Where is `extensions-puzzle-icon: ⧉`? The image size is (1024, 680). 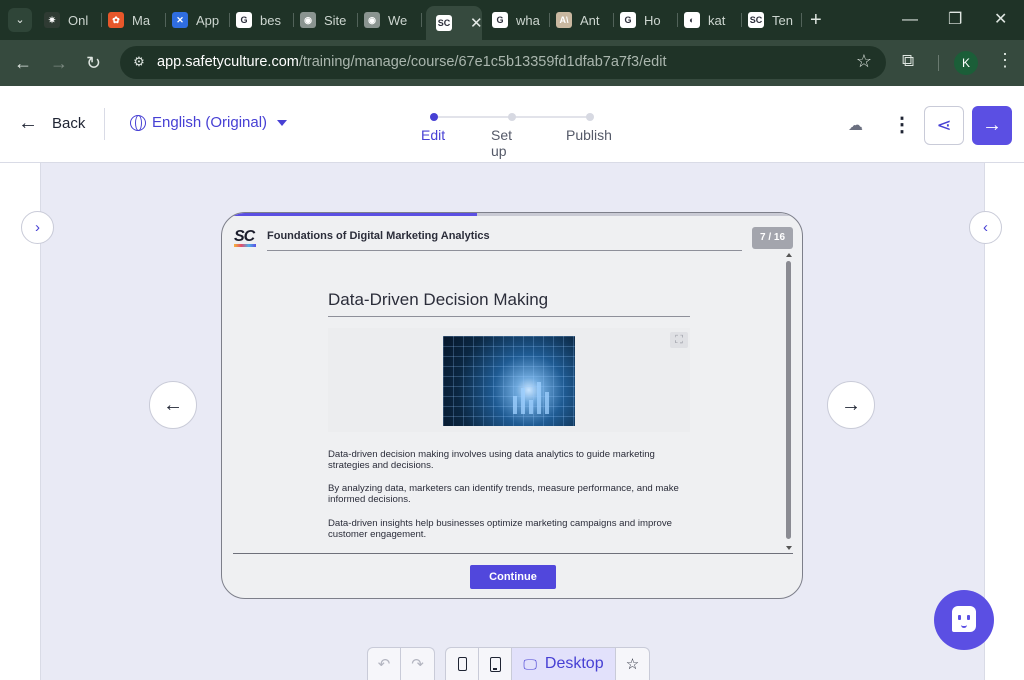 extensions-puzzle-icon: ⧉ is located at coordinates (908, 61).